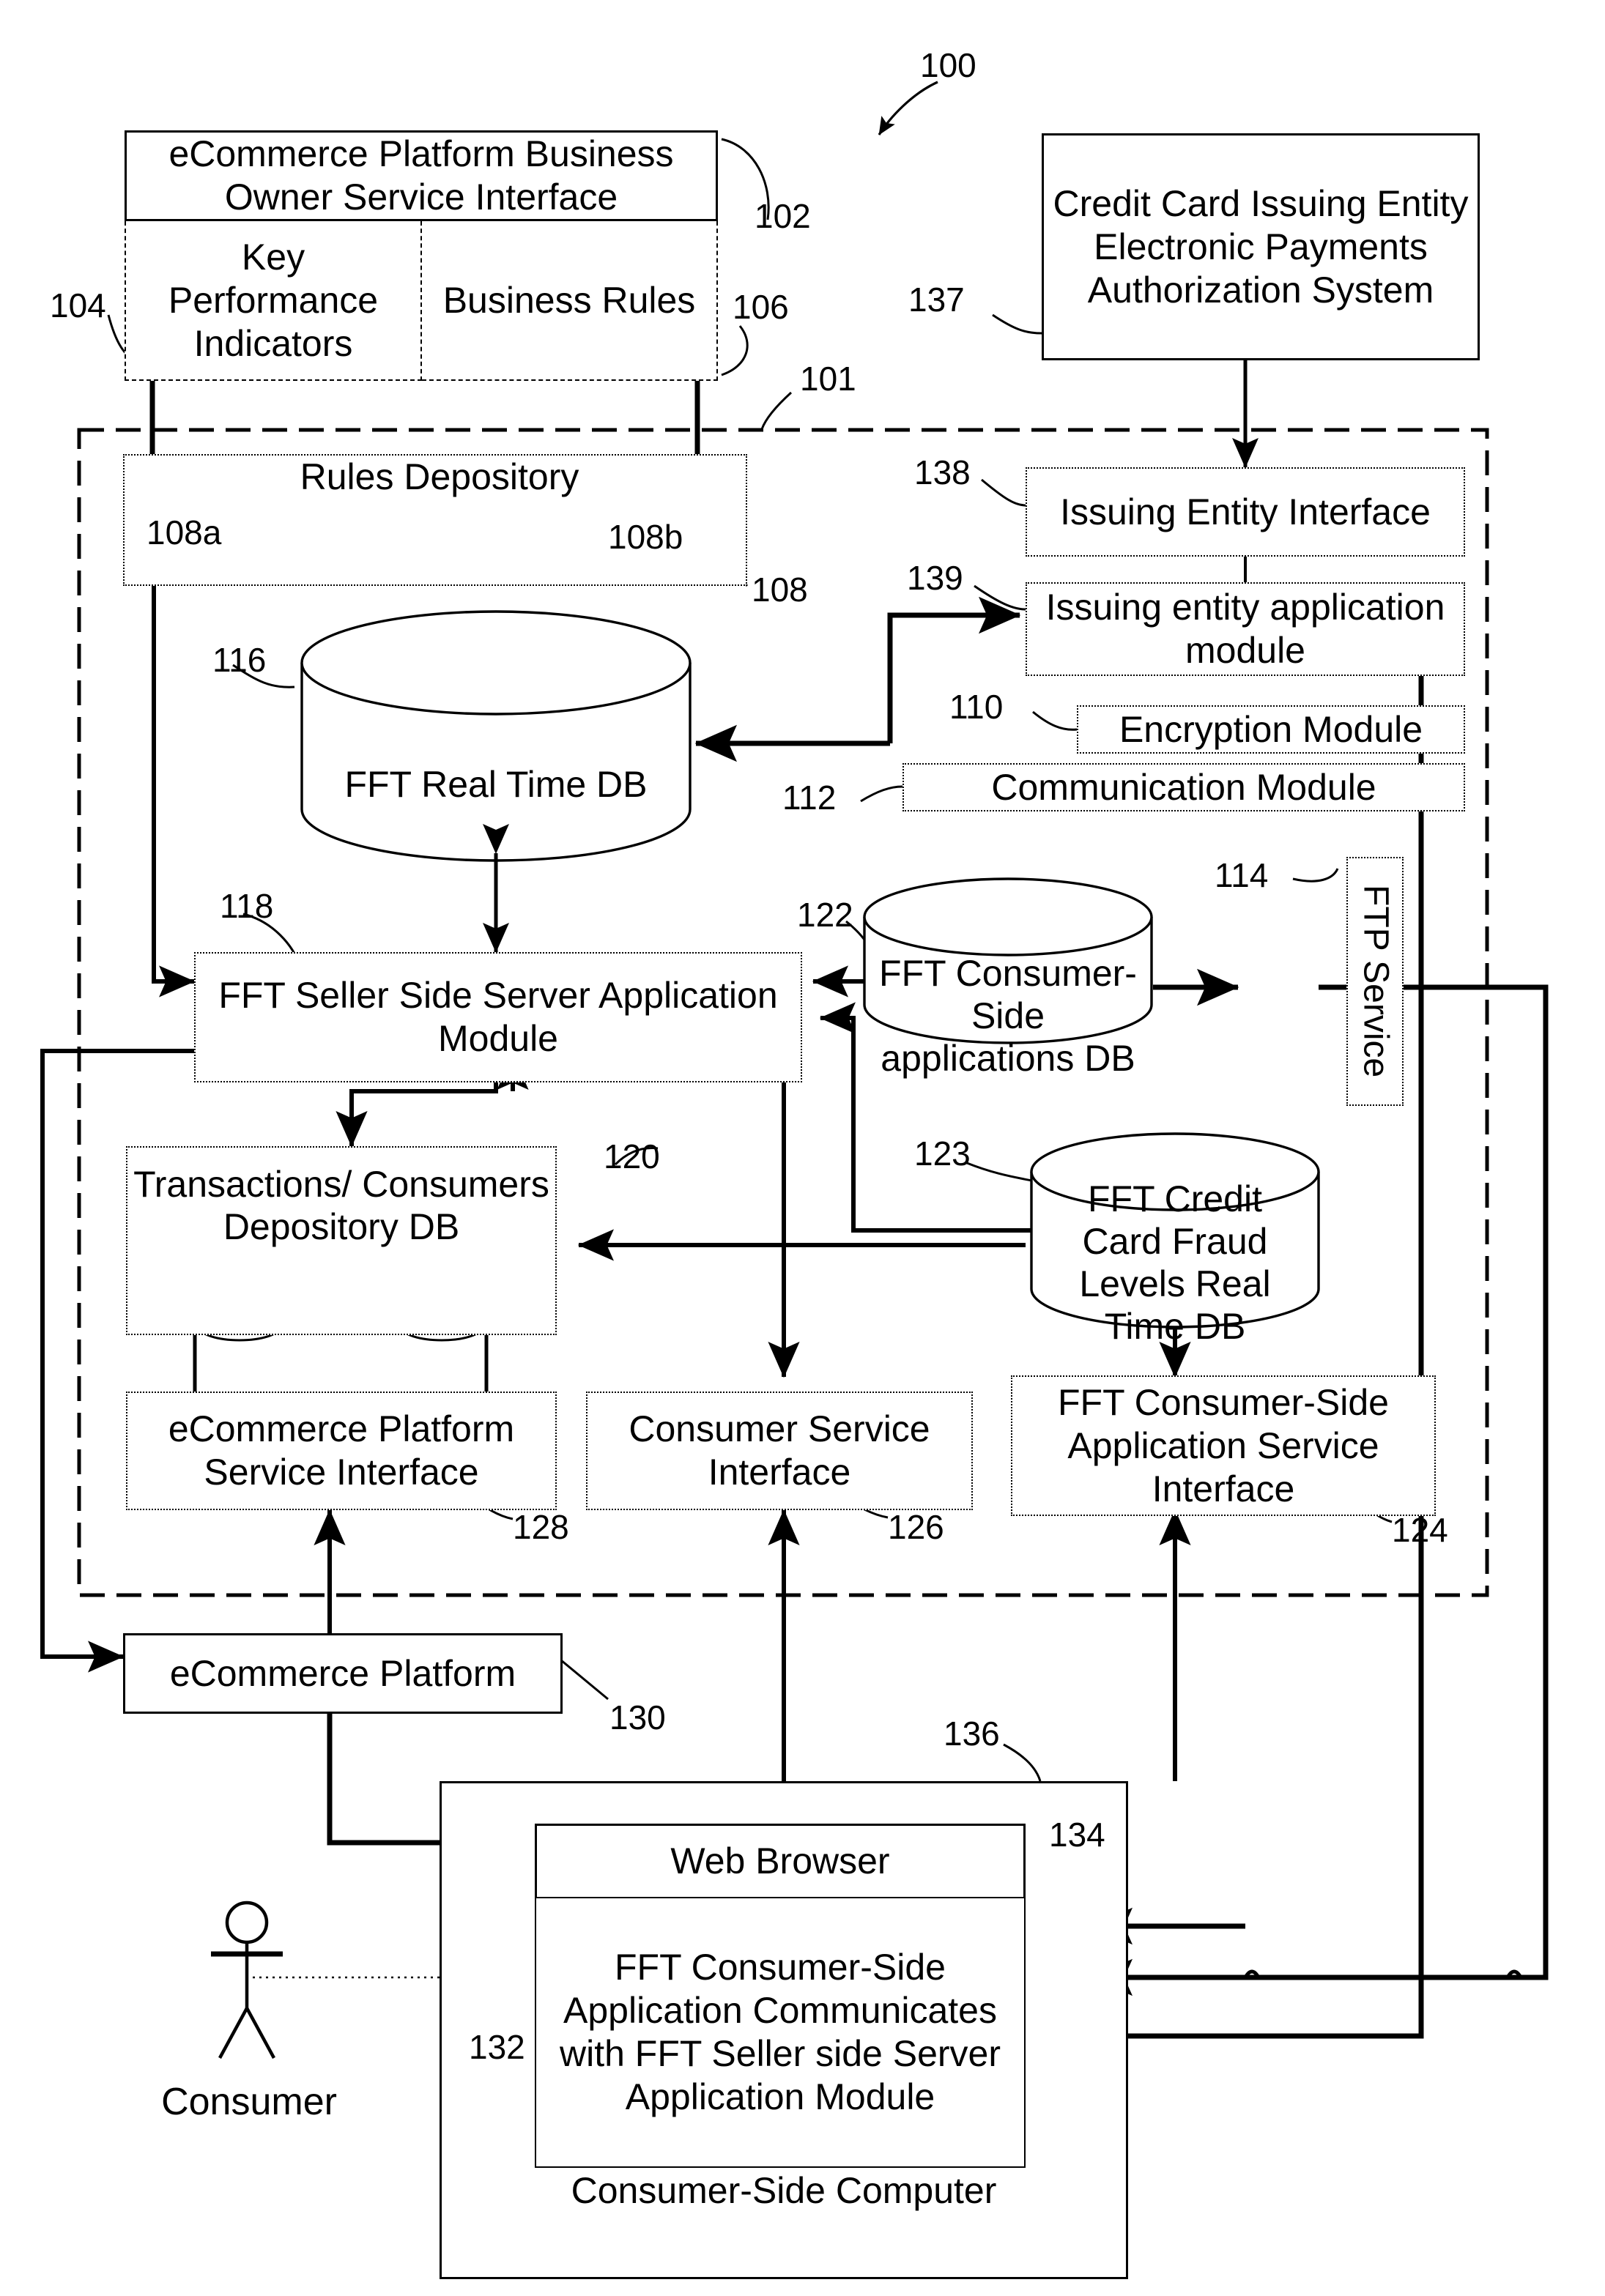 This screenshot has width=1605, height=2296. What do you see at coordinates (632, 1156) in the screenshot?
I see `ref-120: 120` at bounding box center [632, 1156].